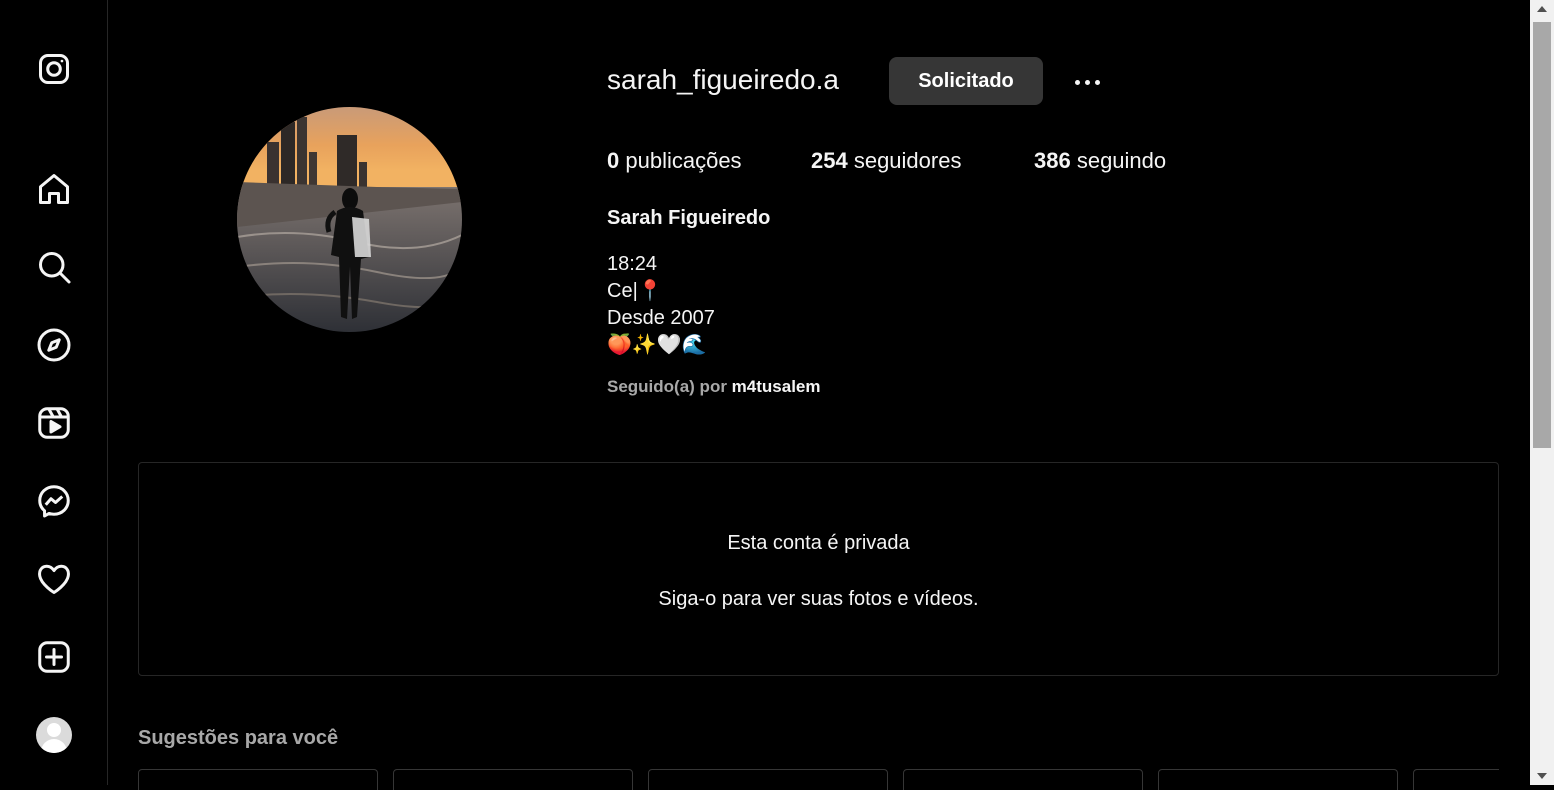 Image resolution: width=1554 pixels, height=790 pixels. I want to click on scroll-down-arrow-icon, so click(1542, 776).